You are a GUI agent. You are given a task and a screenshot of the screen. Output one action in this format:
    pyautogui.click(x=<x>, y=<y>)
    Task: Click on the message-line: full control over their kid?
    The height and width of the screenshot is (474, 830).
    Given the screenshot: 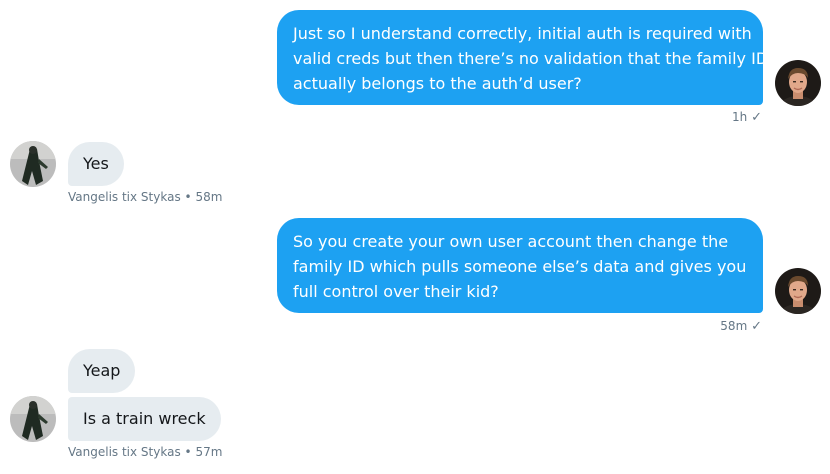 What is the action you would take?
    pyautogui.click(x=396, y=291)
    